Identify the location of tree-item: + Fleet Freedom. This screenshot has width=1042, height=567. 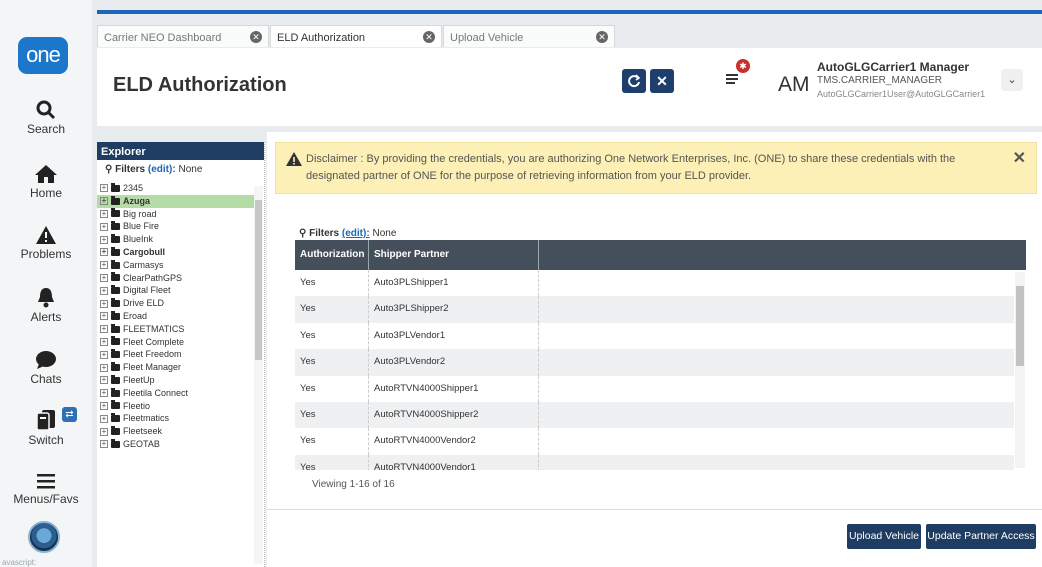
(175, 354).